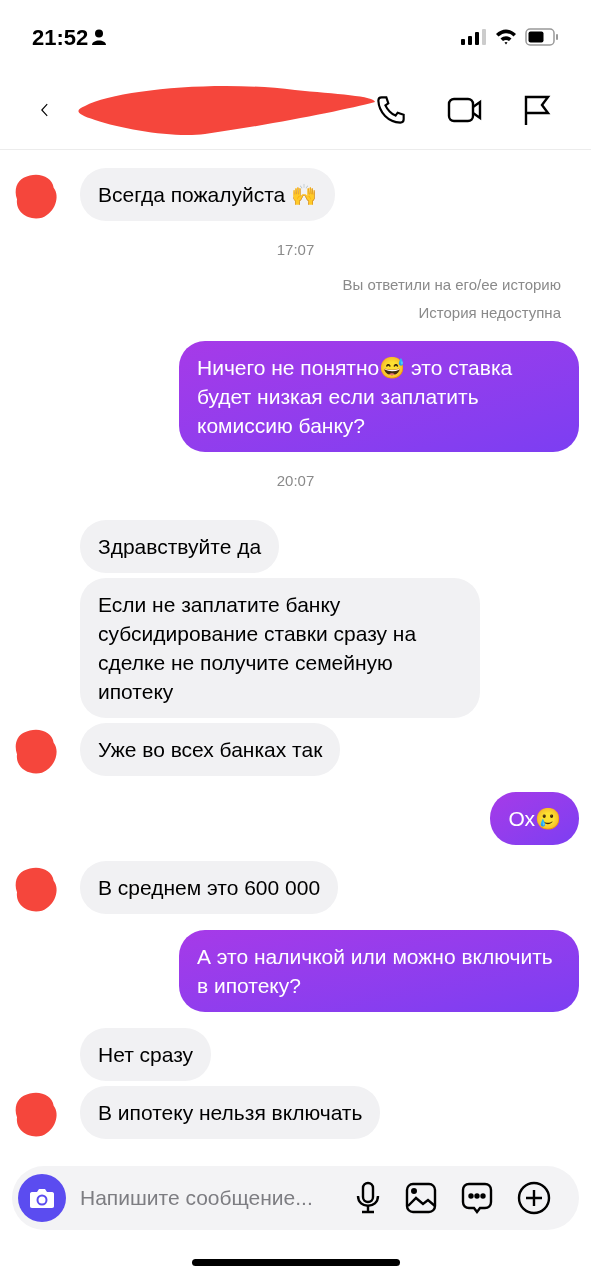 Image resolution: width=591 pixels, height=1280 pixels. What do you see at coordinates (210, 749) in the screenshot?
I see `received-message: Уже во всех банках так` at bounding box center [210, 749].